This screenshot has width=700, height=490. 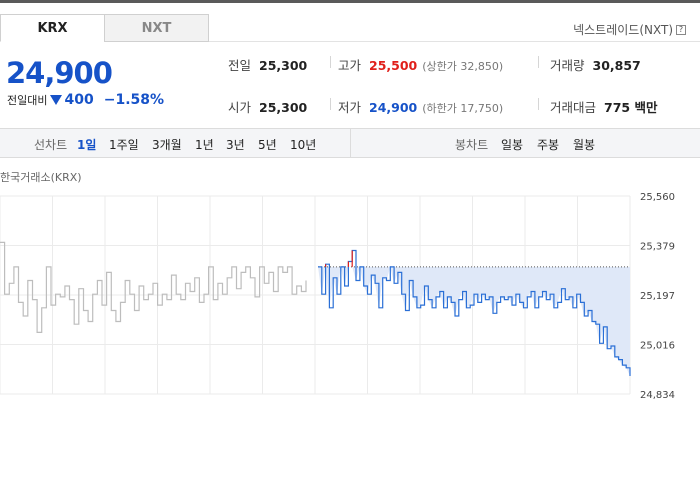 What do you see at coordinates (472, 145) in the screenshot?
I see `candle-chart-label: 봉차트` at bounding box center [472, 145].